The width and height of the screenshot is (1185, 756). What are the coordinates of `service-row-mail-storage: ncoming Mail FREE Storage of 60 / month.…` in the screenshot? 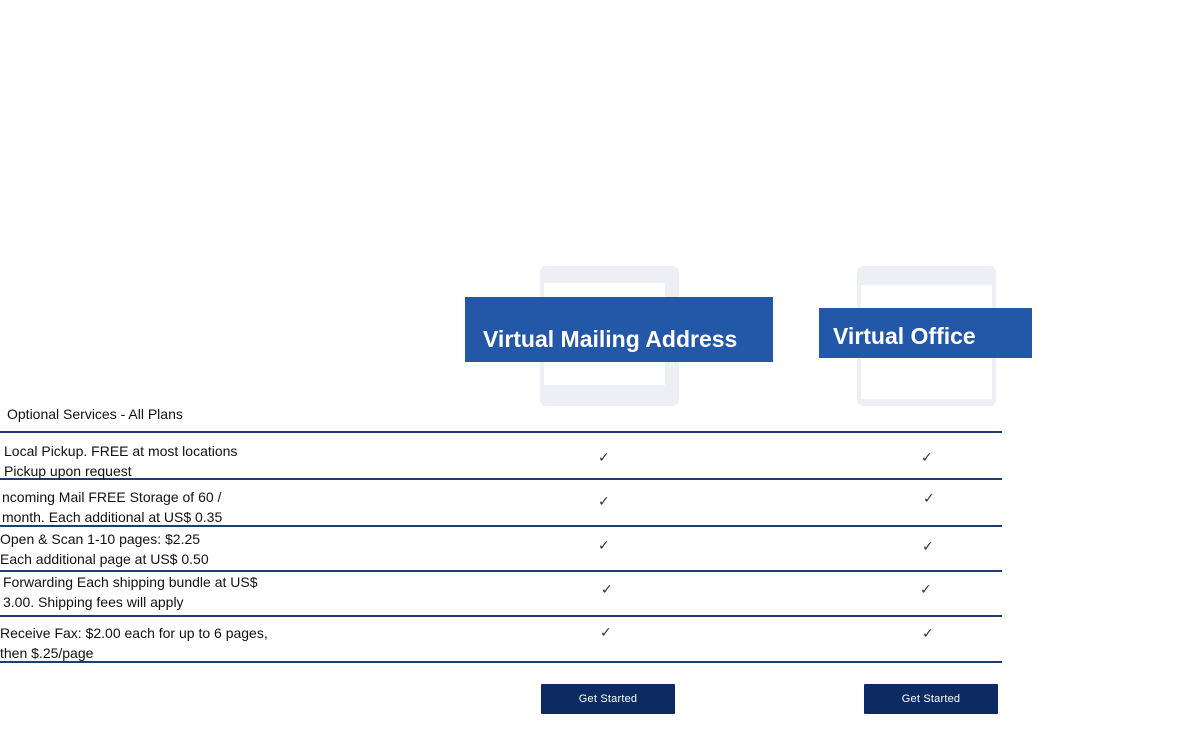 It's located at (112, 507).